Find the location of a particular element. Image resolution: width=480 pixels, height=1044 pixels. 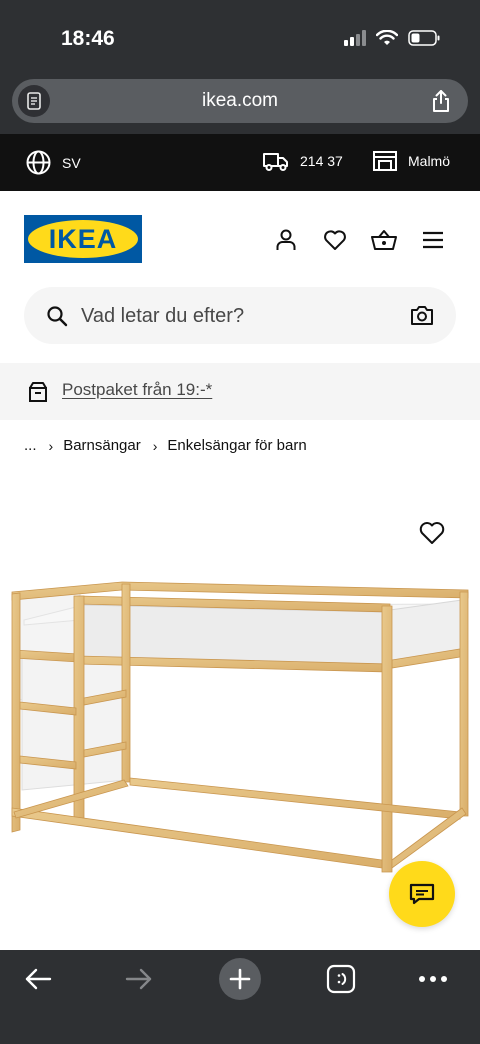

browser-bottom-toolbar is located at coordinates (240, 997).